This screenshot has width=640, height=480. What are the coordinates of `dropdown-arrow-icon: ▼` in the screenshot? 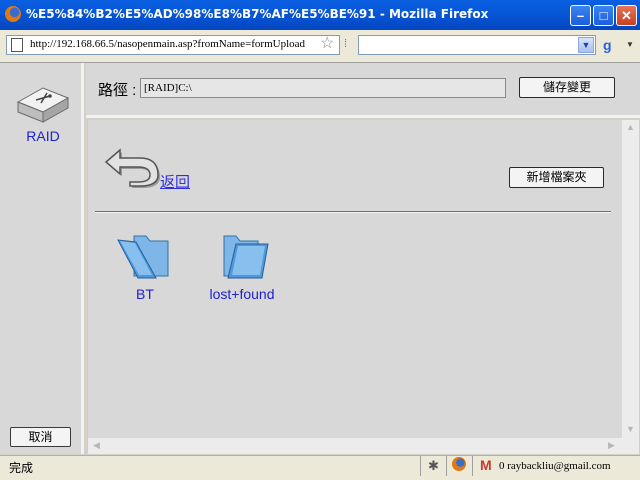 It's located at (586, 45).